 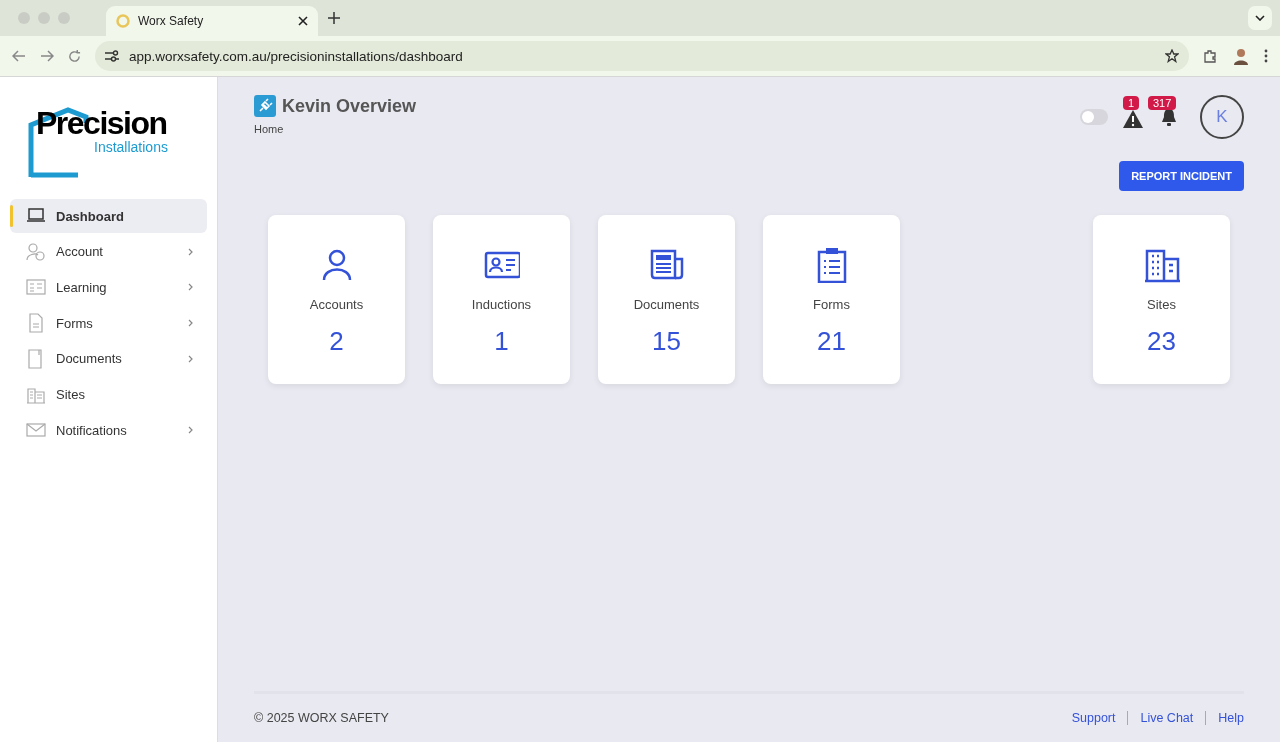 I want to click on tab-list-button, so click(x=1260, y=18).